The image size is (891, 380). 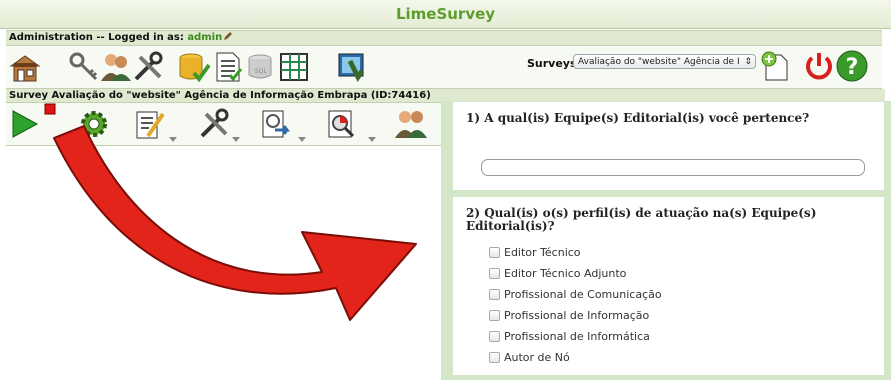 What do you see at coordinates (577, 336) in the screenshot?
I see `option-label: Profissional de Informática` at bounding box center [577, 336].